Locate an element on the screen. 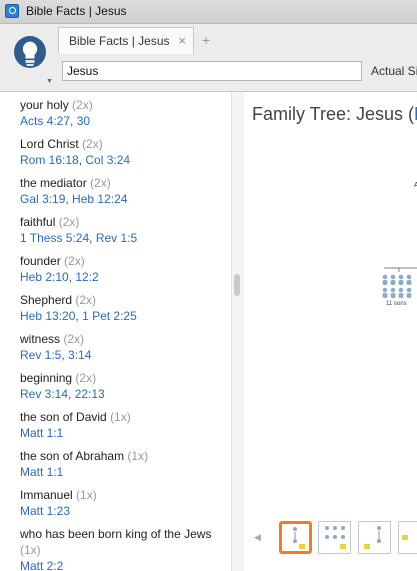  list-item: founder (2x) Heb 2:10, 12:2 is located at coordinates (59, 269).